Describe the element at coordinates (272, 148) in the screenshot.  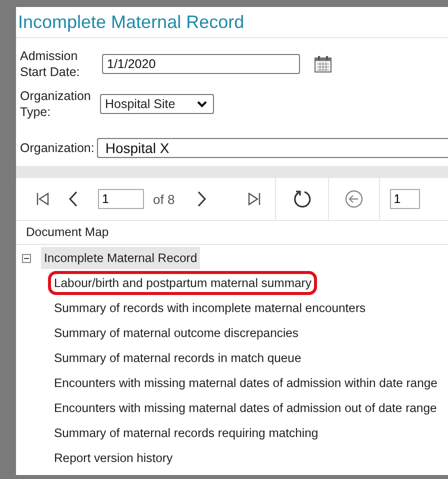
I see `organization-field: Hospital X` at that location.